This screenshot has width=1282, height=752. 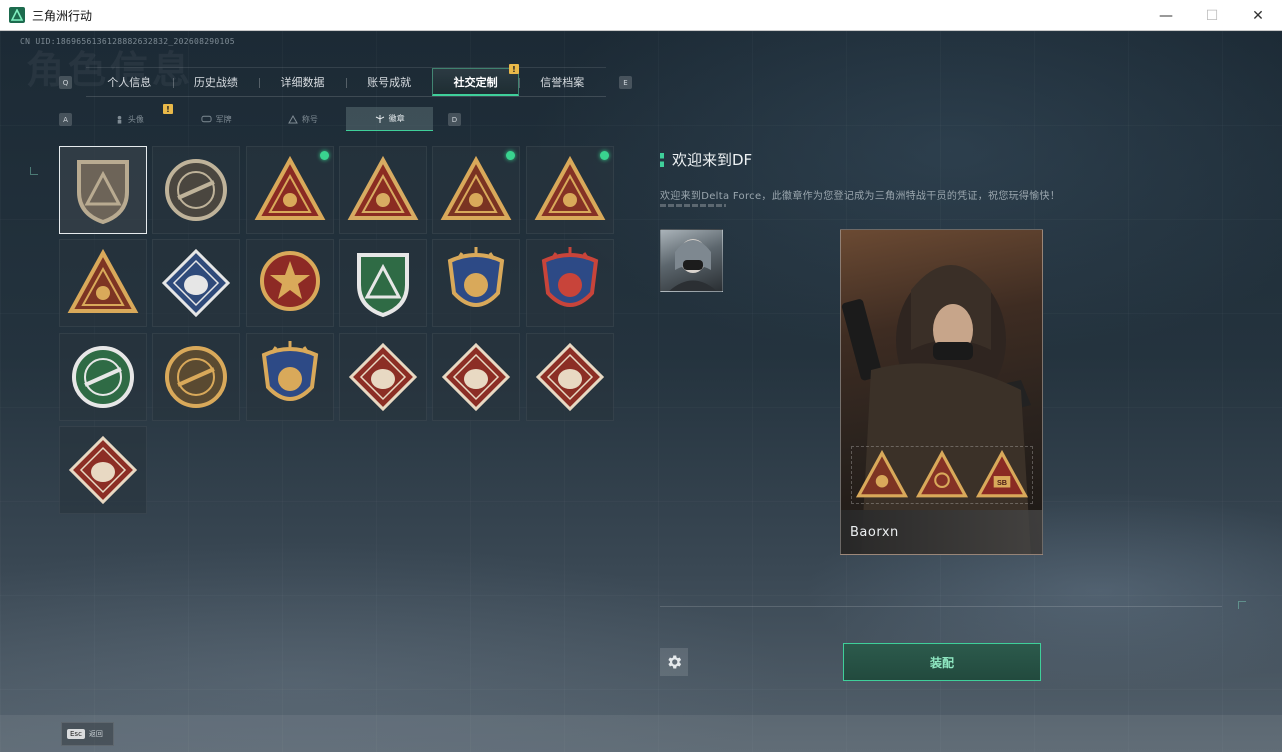 I want to click on subtab-label: 称号, so click(x=309, y=119).